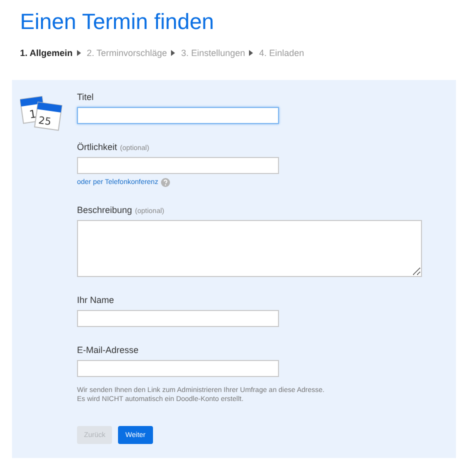 The height and width of the screenshot is (472, 472). What do you see at coordinates (46, 53) in the screenshot?
I see `wizard-step: 1. Allgemein` at bounding box center [46, 53].